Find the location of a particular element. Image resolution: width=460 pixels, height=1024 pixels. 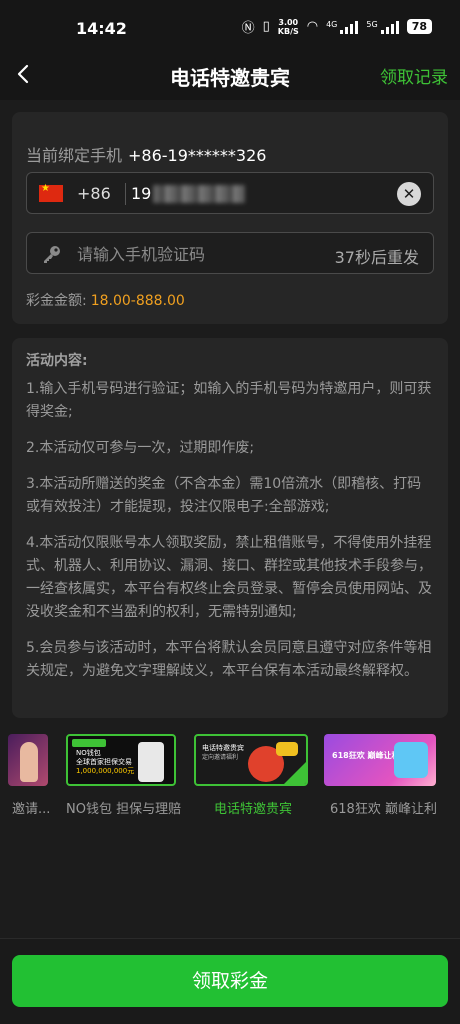

bound-phone-number: +86-19******326 is located at coordinates (197, 155).